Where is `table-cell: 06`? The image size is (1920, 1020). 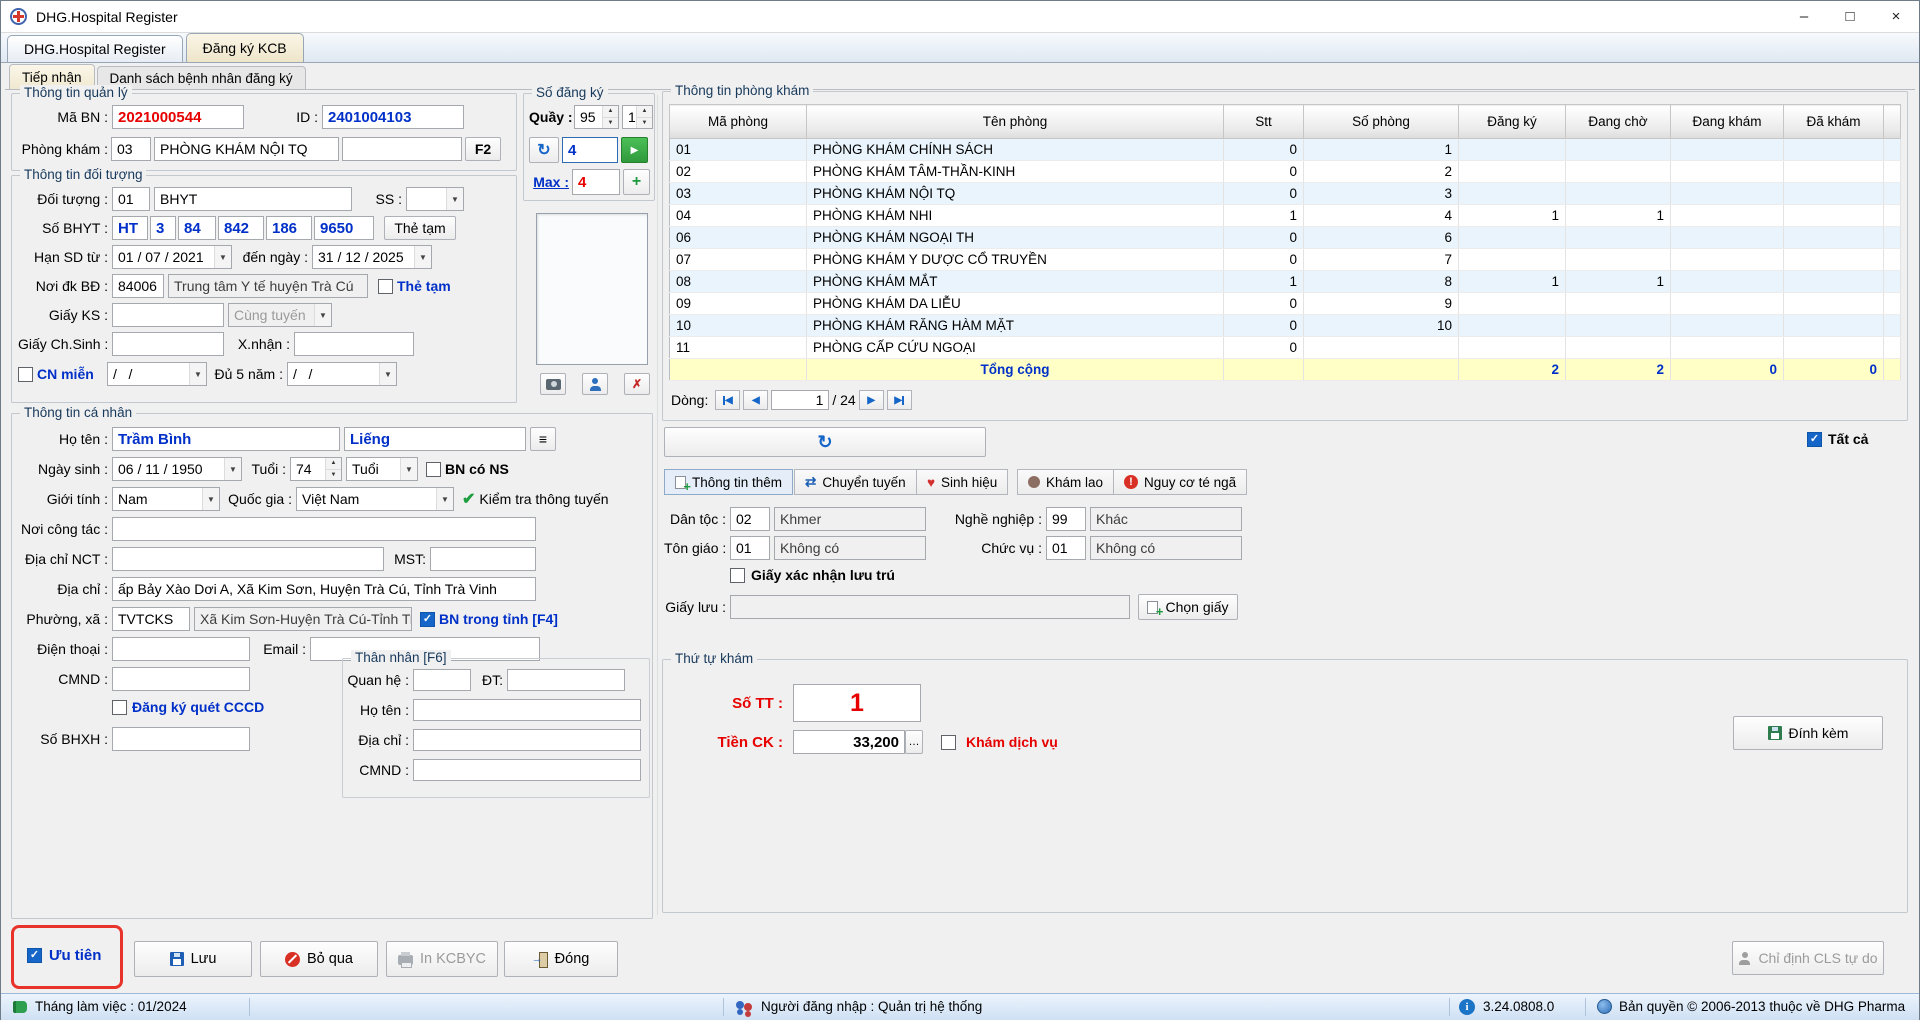 table-cell: 06 is located at coordinates (738, 237).